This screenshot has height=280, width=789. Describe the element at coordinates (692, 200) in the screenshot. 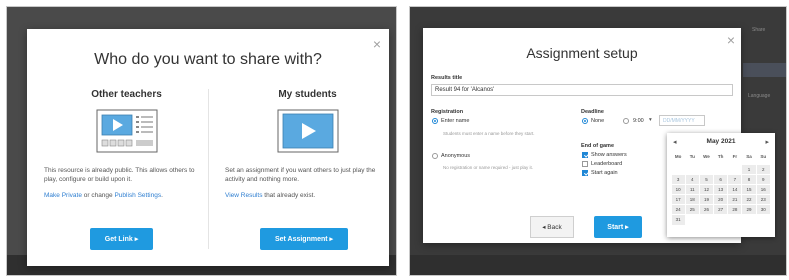

I see `calendar-day: 18` at that location.